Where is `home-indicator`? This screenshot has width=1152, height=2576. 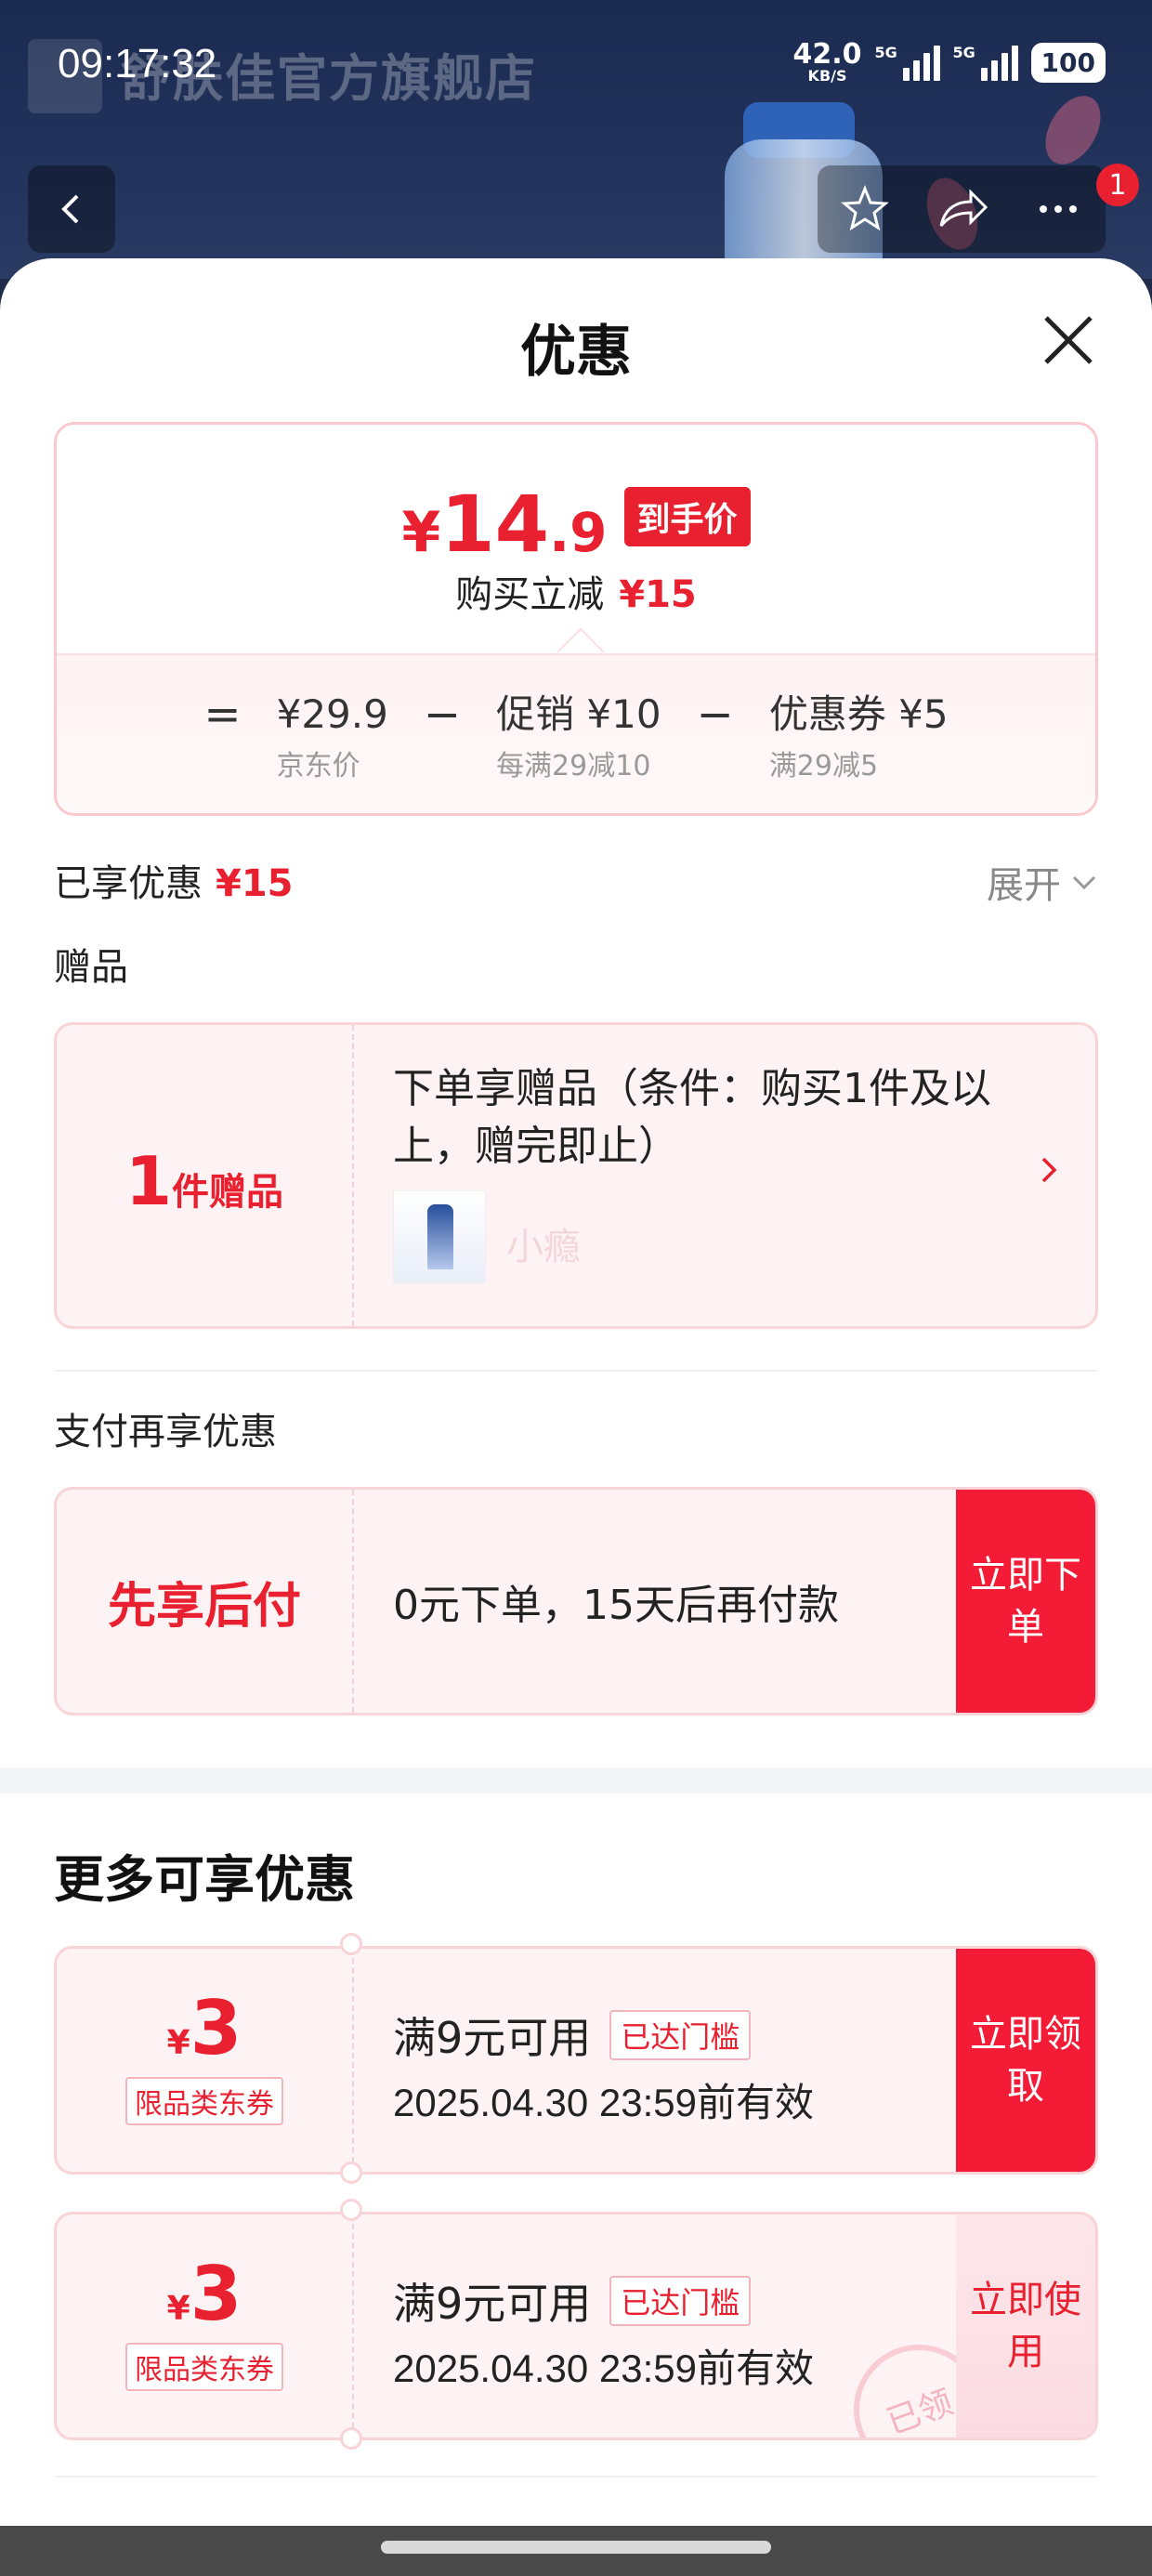
home-indicator is located at coordinates (576, 2547).